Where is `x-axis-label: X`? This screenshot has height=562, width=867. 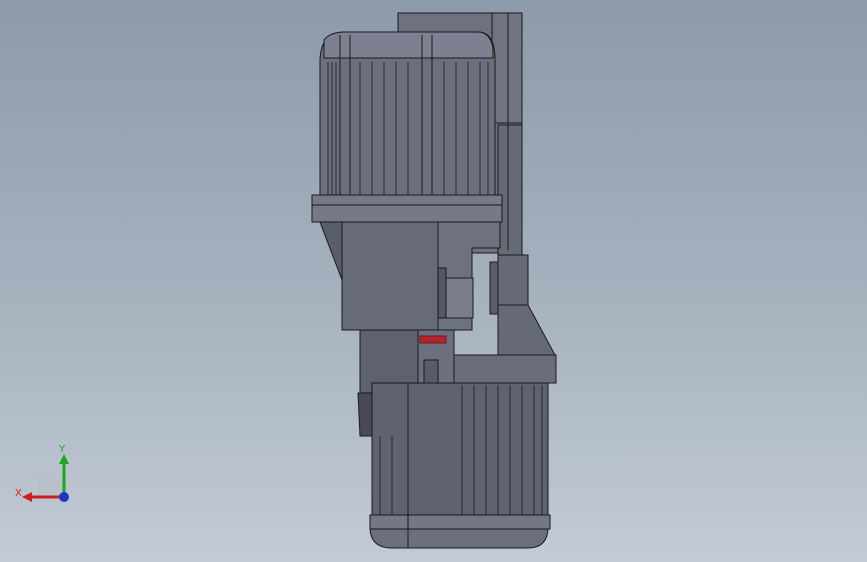
x-axis-label: X is located at coordinates (18, 493).